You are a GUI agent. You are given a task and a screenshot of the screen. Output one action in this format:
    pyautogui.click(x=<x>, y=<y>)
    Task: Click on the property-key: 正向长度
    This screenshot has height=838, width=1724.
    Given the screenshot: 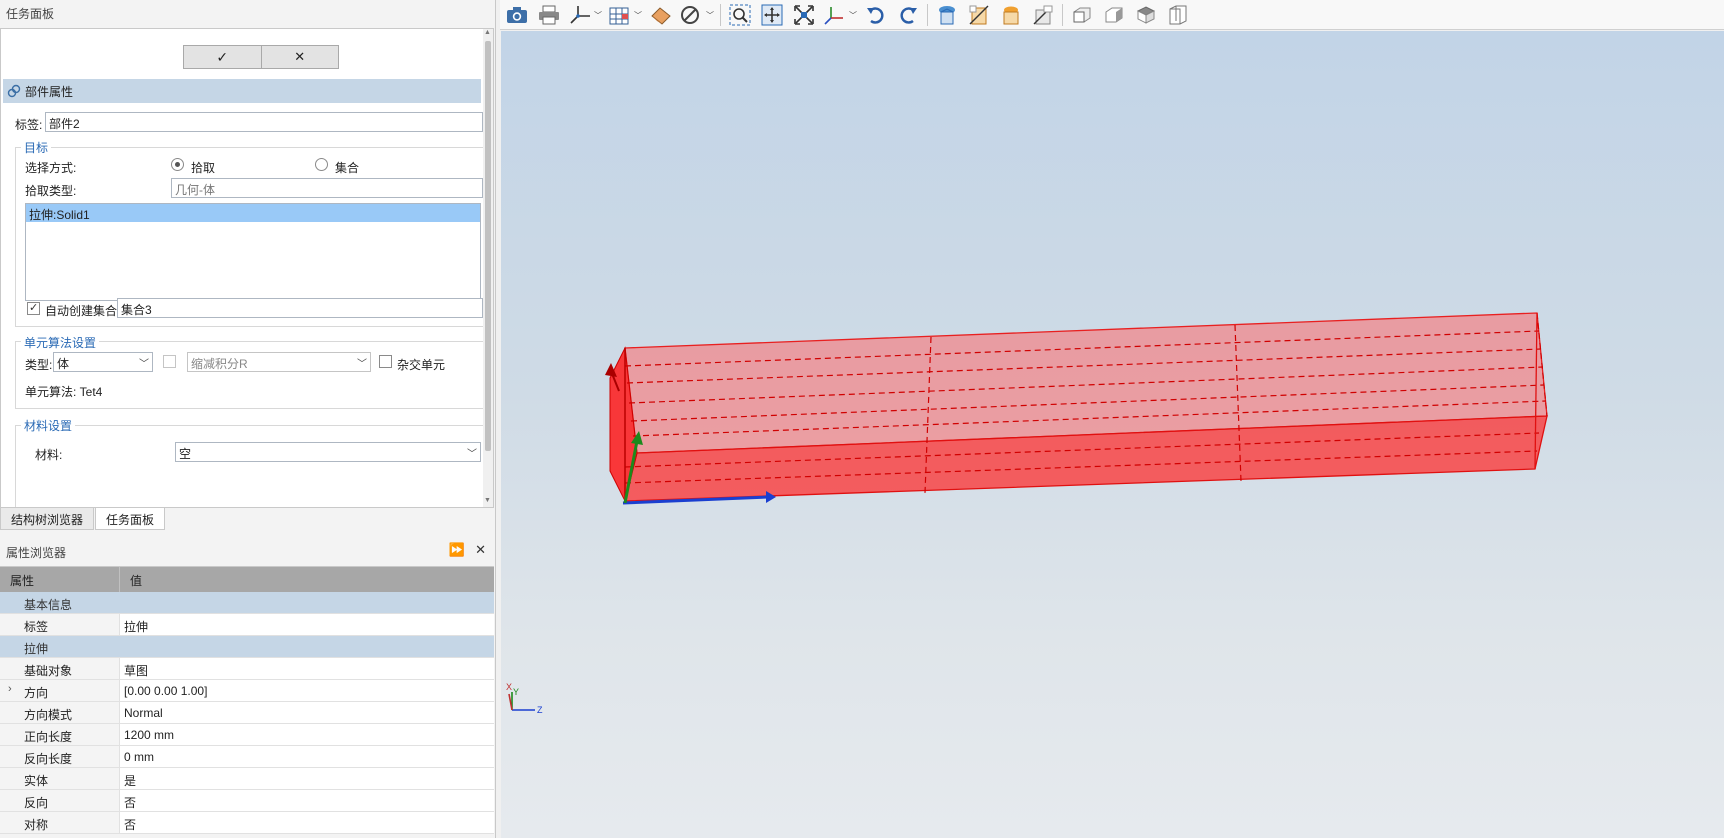 What is the action you would take?
    pyautogui.click(x=60, y=734)
    